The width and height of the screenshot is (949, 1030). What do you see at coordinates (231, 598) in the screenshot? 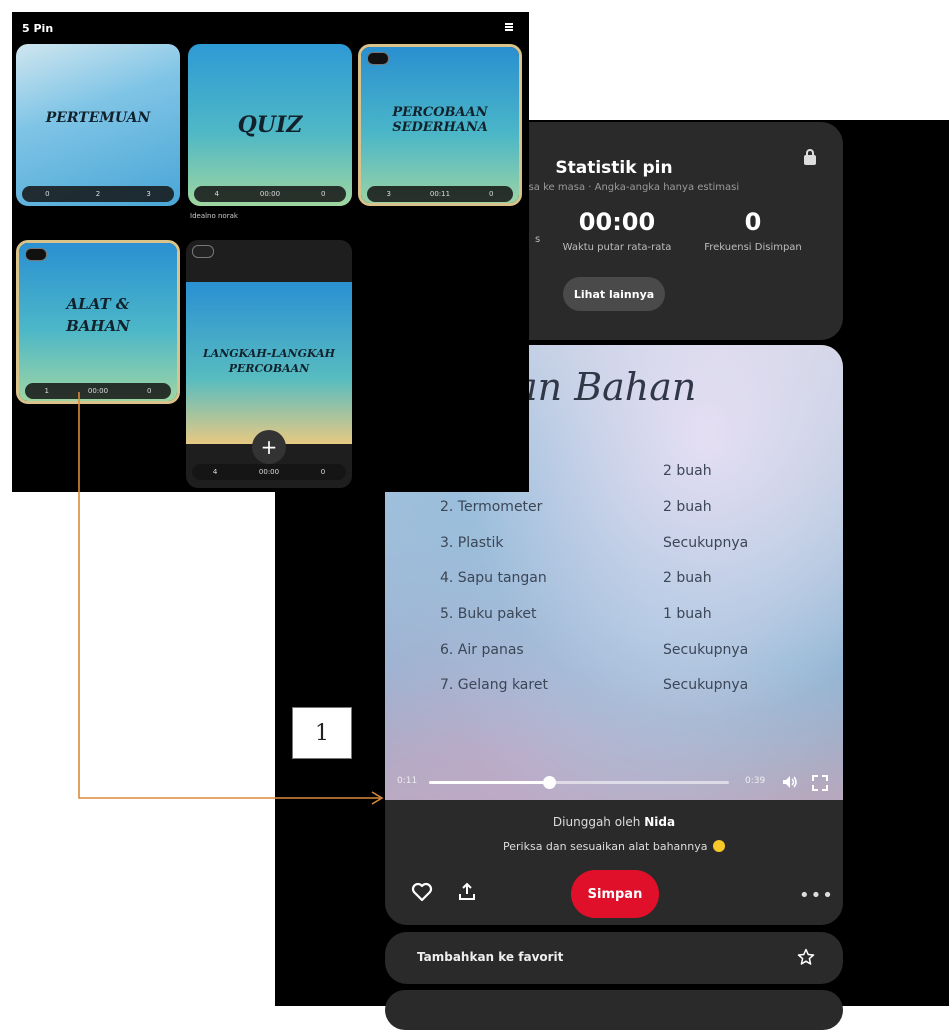
I see `annotation-arrow` at bounding box center [231, 598].